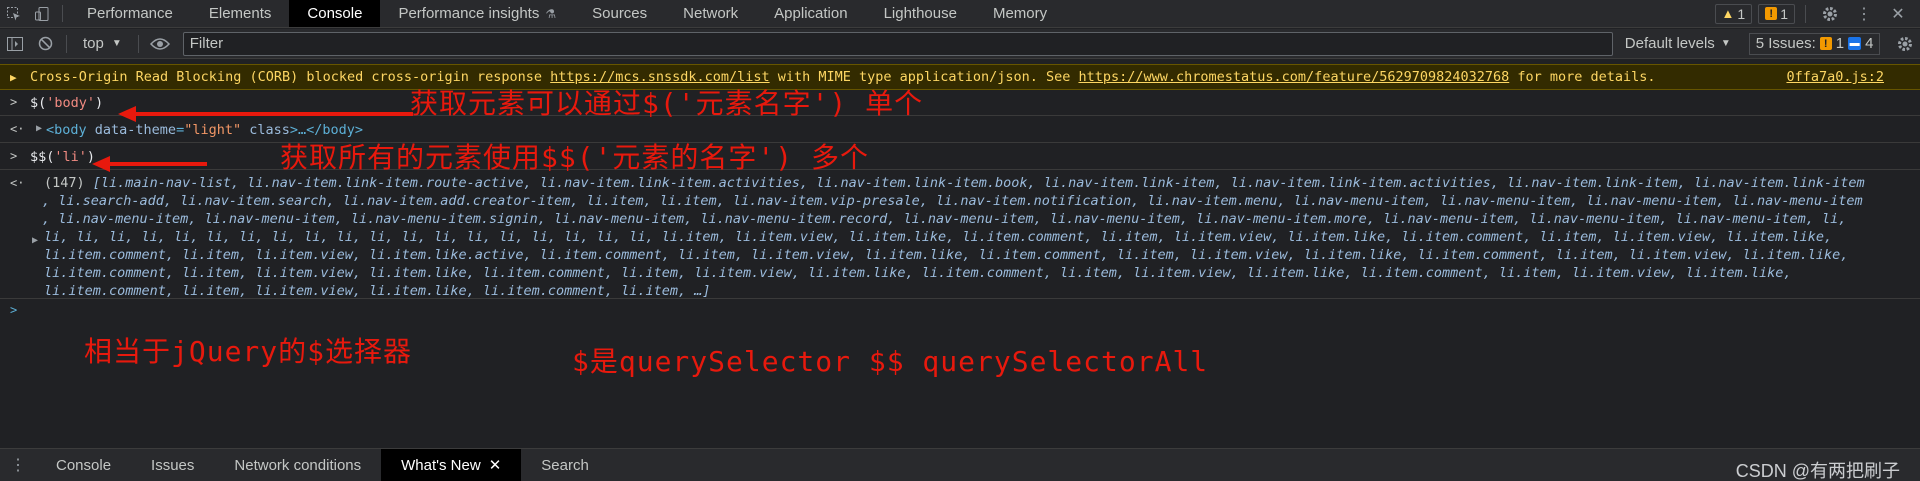  I want to click on warning-text: for more details., so click(1582, 77).